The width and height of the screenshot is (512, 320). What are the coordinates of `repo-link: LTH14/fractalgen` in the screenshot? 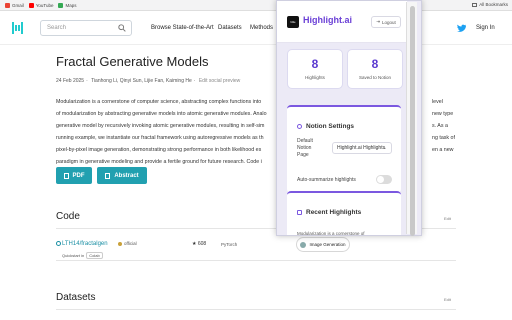 It's located at (85, 244).